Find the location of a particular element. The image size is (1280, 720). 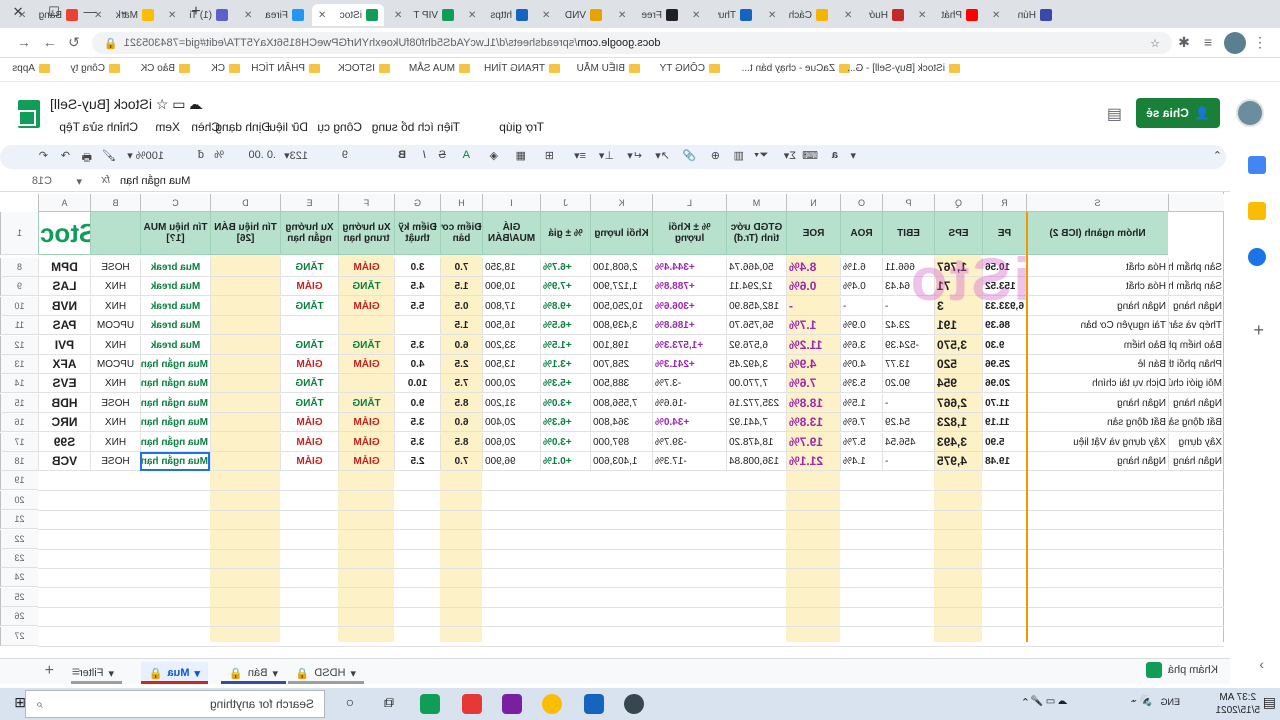

bookmark-item: CÔNG TY is located at coordinates (690, 68).